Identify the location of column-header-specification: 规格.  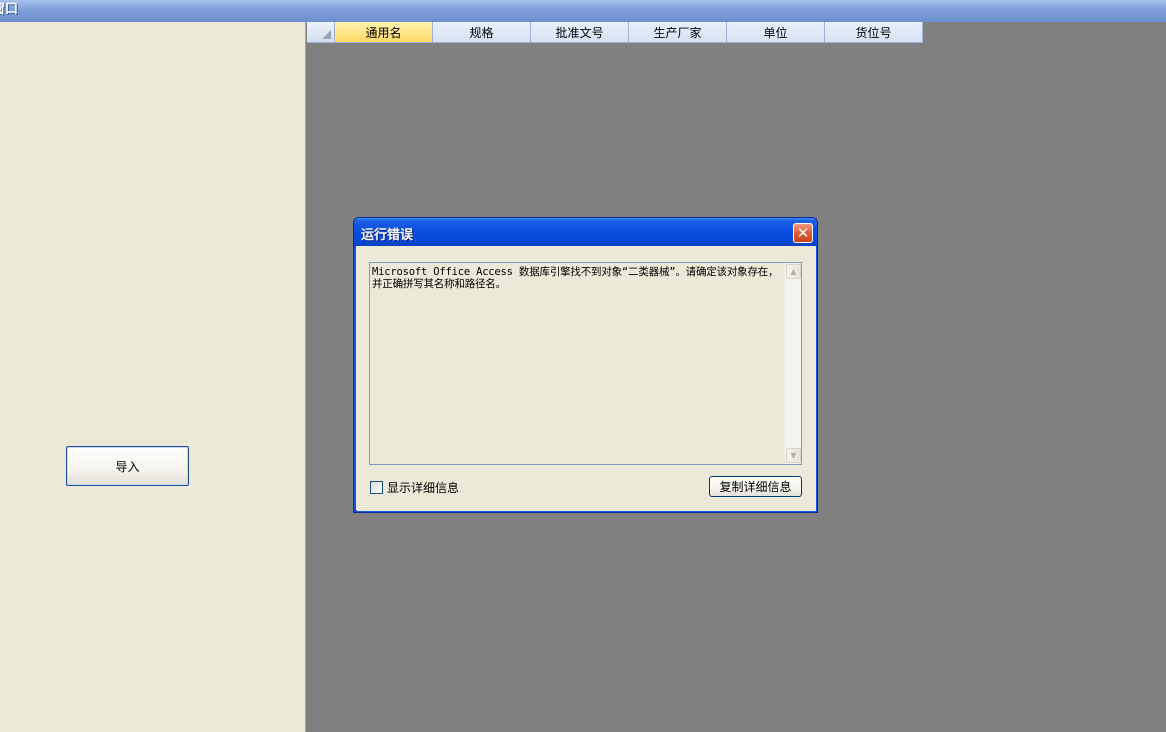
(482, 32).